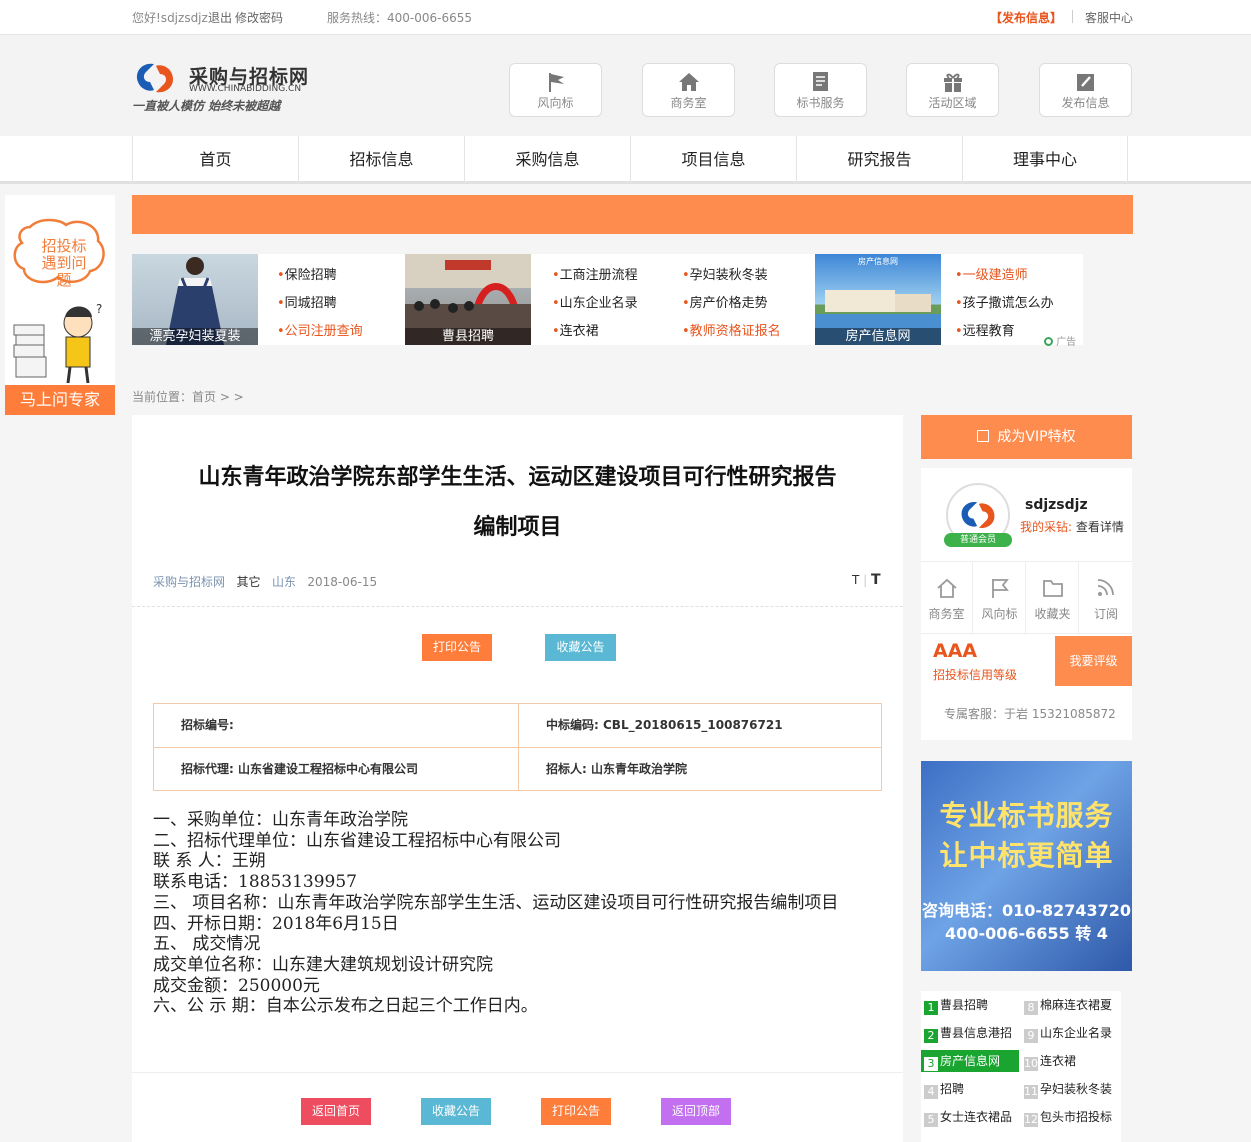 Image resolution: width=1251 pixels, height=1142 pixels. What do you see at coordinates (284, 582) in the screenshot?
I see `region-link: 山东` at bounding box center [284, 582].